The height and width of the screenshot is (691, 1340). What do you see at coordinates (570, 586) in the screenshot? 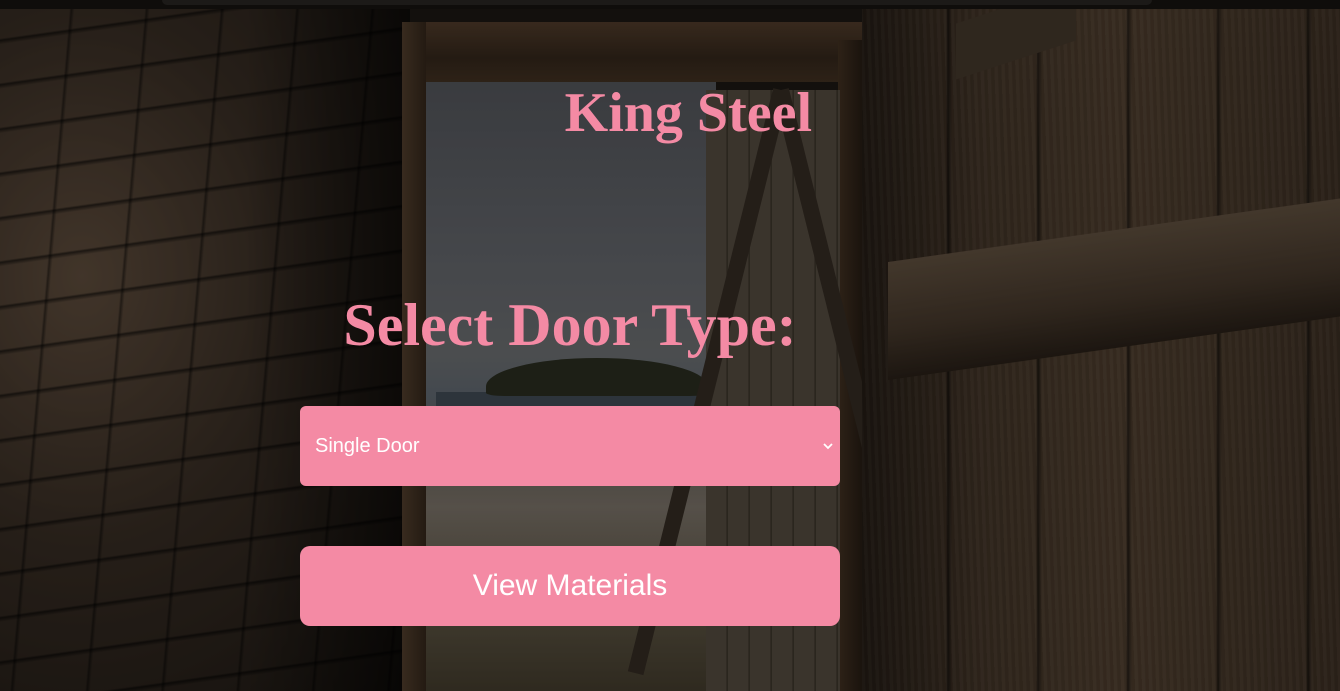
I see `view-materials-button: View Materials` at bounding box center [570, 586].